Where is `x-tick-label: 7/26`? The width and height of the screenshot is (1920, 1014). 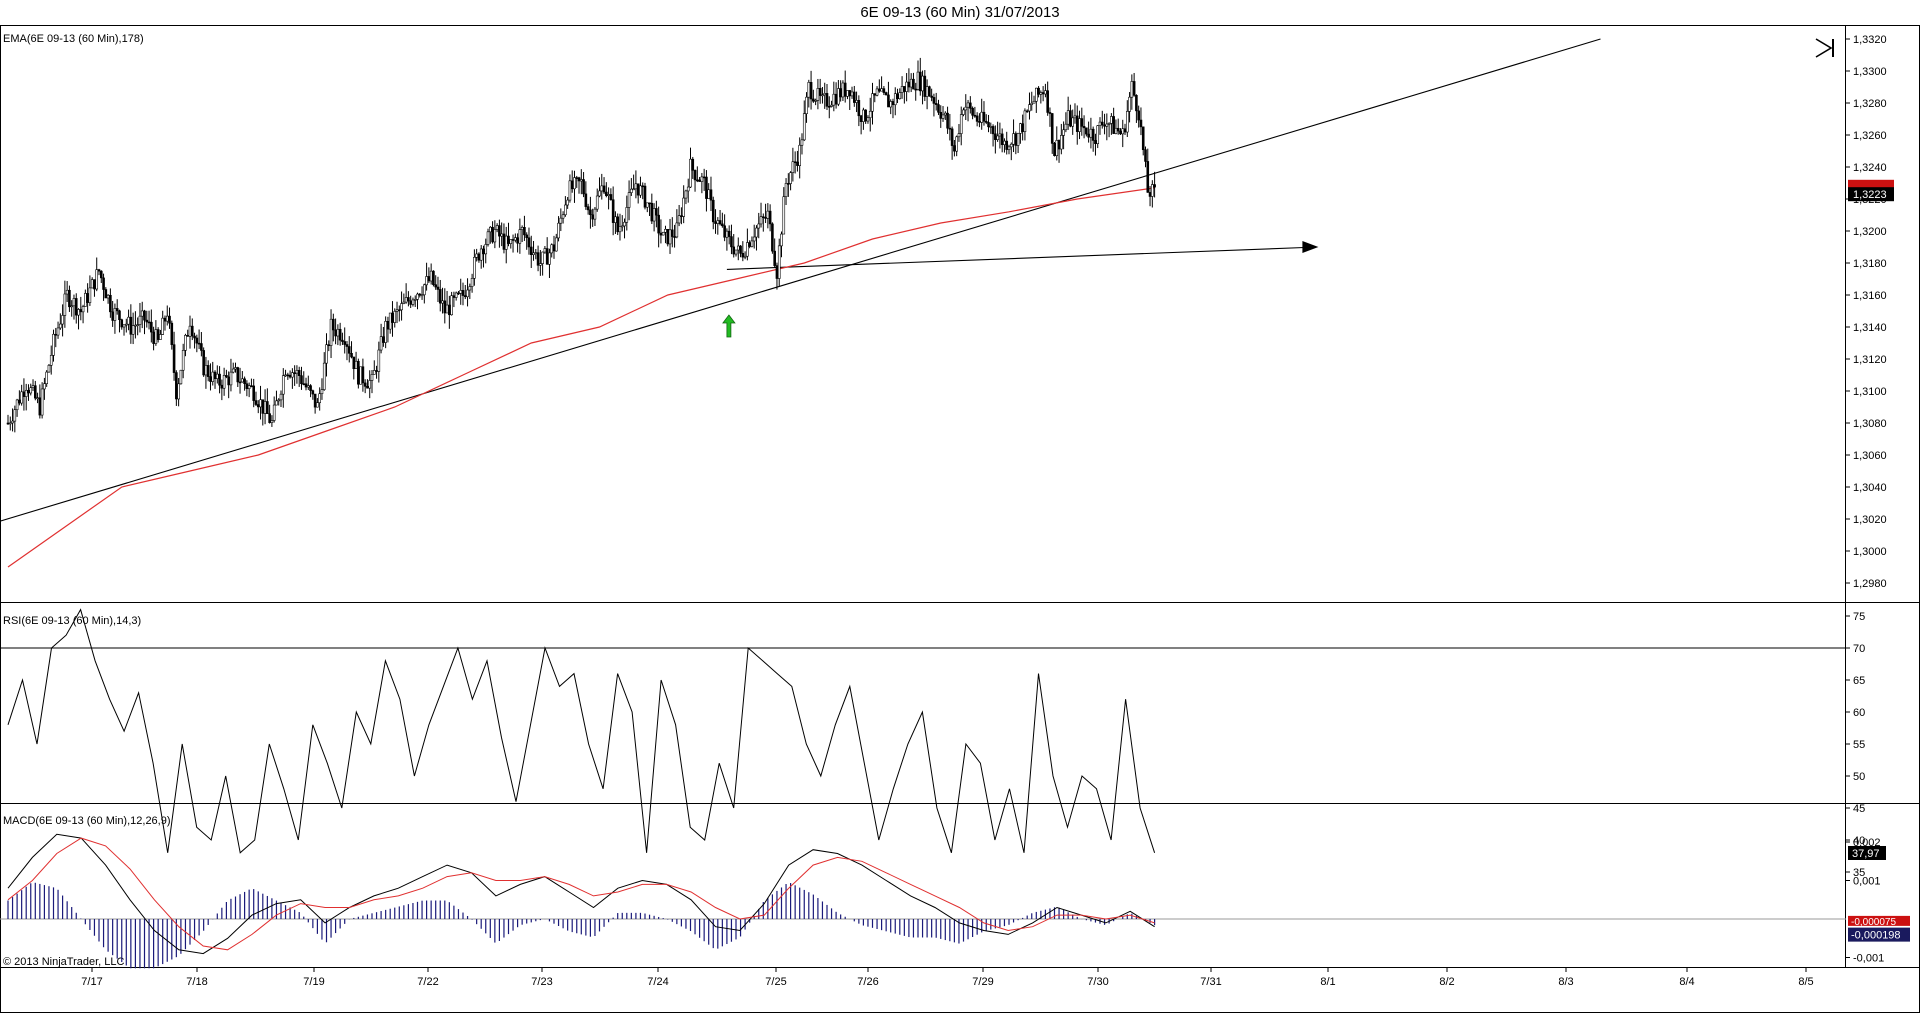
x-tick-label: 7/26 is located at coordinates (867, 982).